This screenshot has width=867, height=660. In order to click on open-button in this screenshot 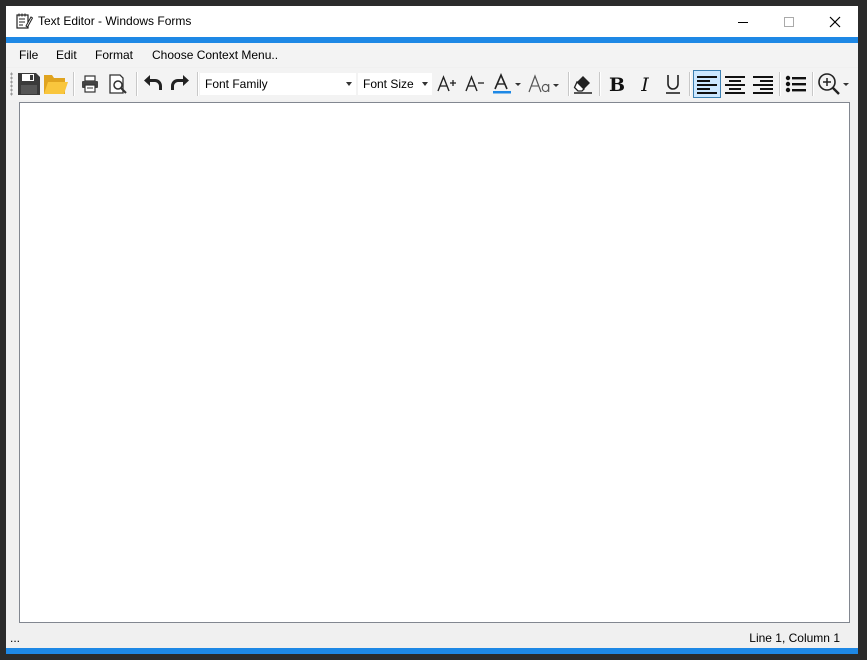, I will do `click(56, 84)`.